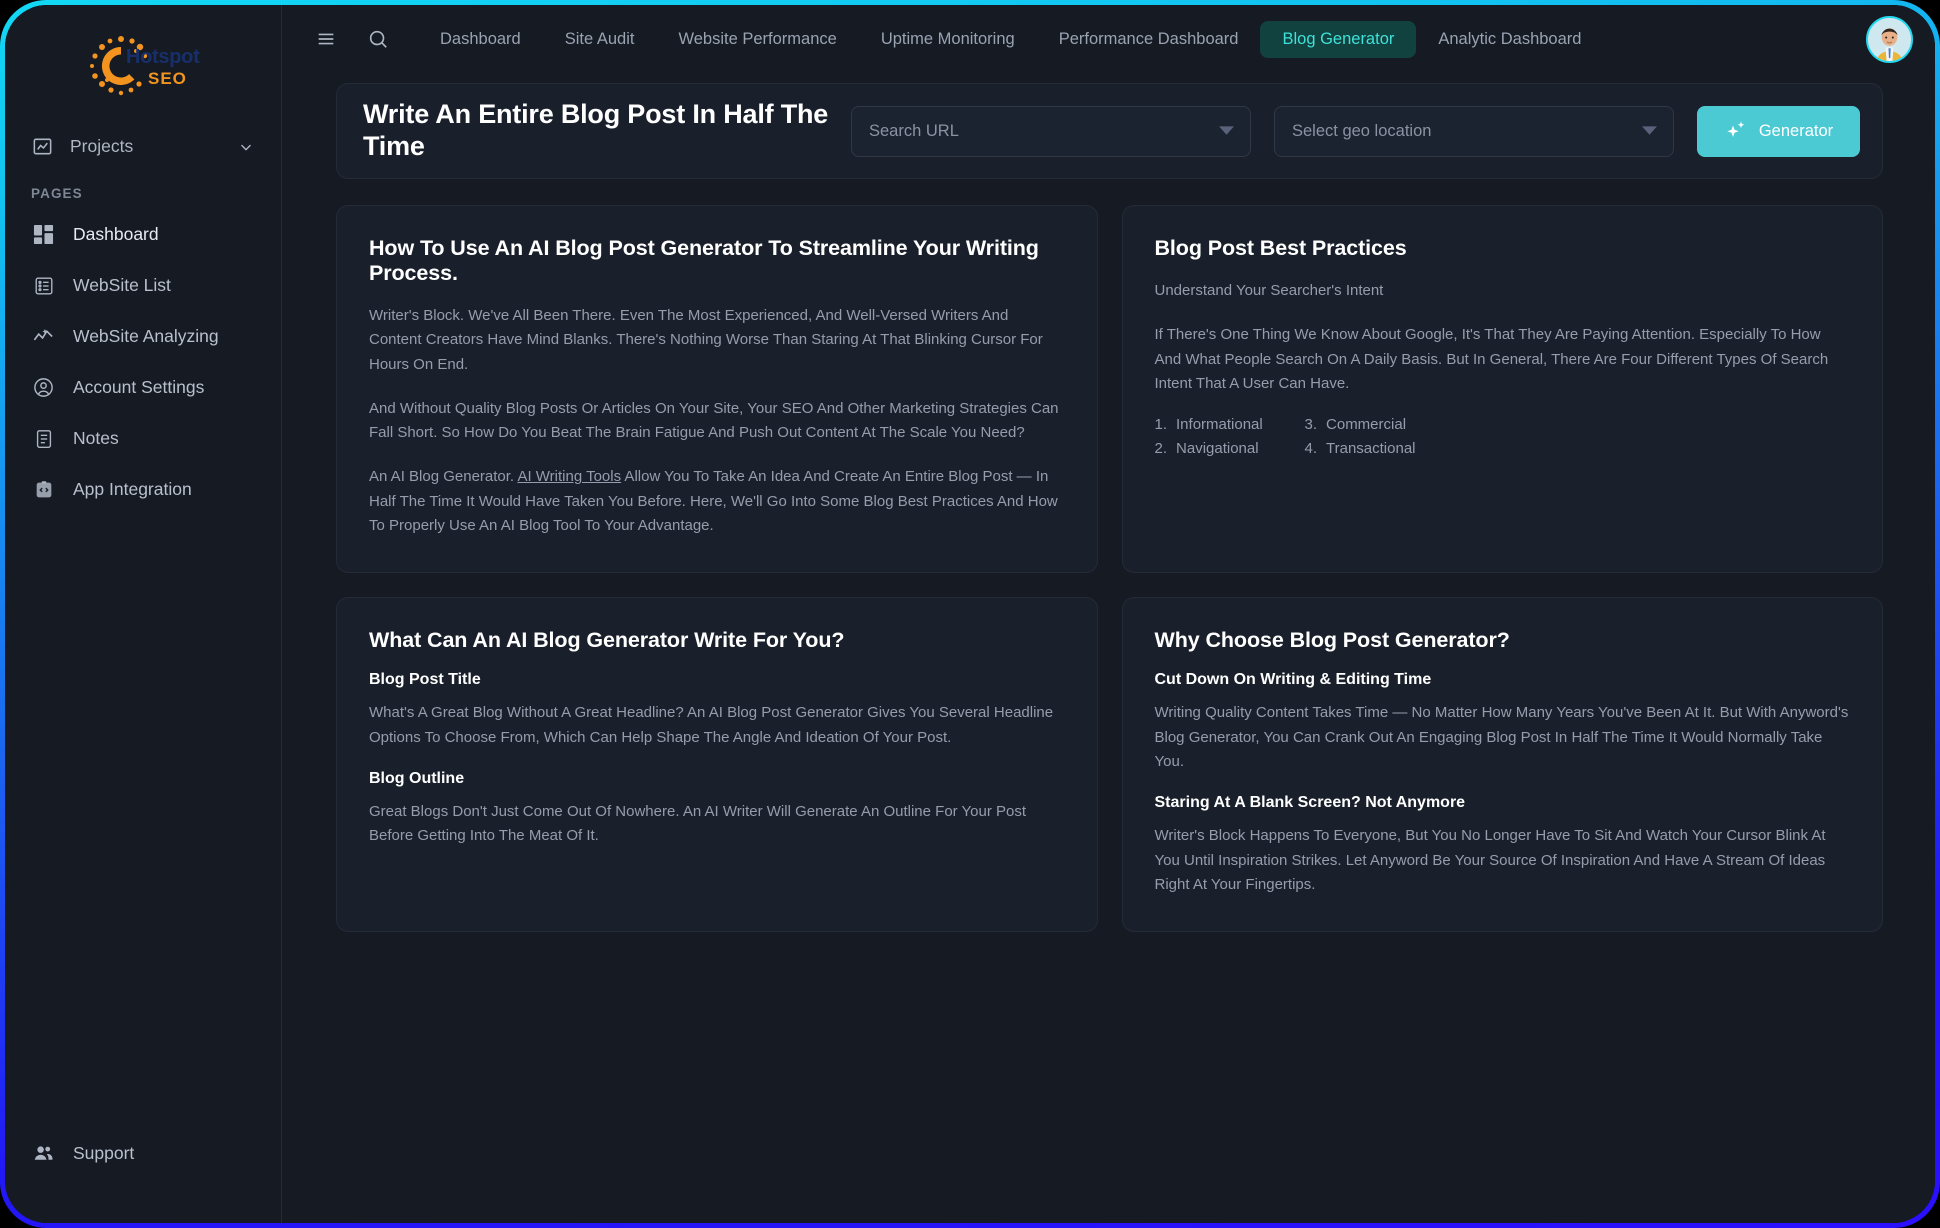 The height and width of the screenshot is (1228, 1940). I want to click on user-avatar-icon, so click(1889, 39).